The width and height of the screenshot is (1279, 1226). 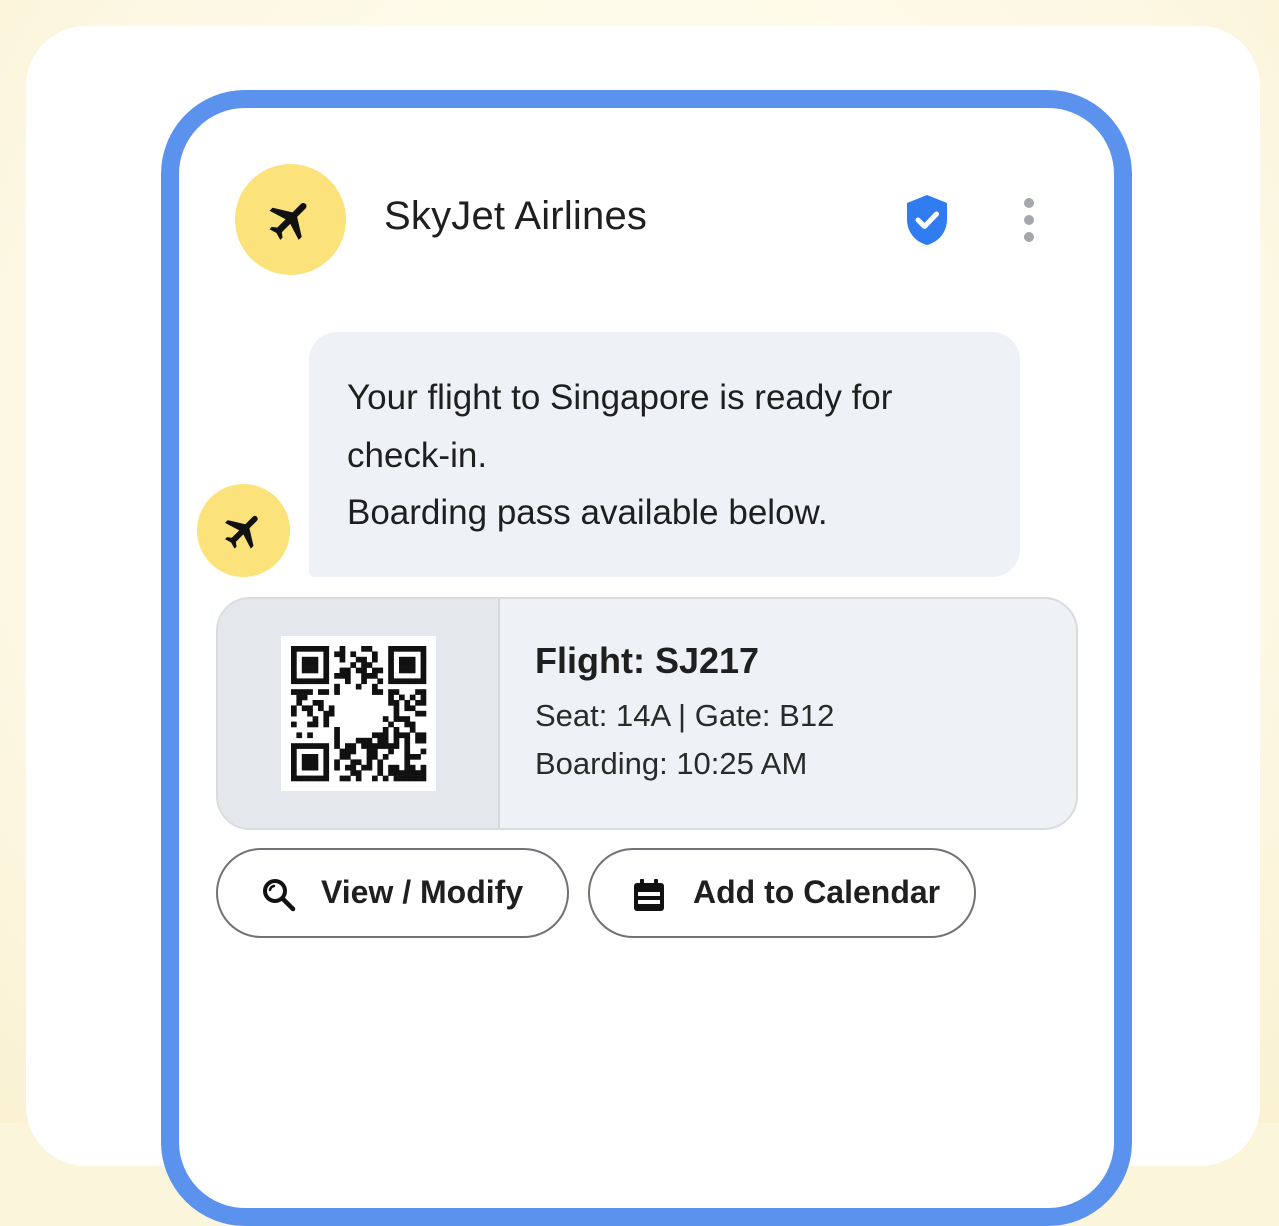 I want to click on qr-panel, so click(x=359, y=713).